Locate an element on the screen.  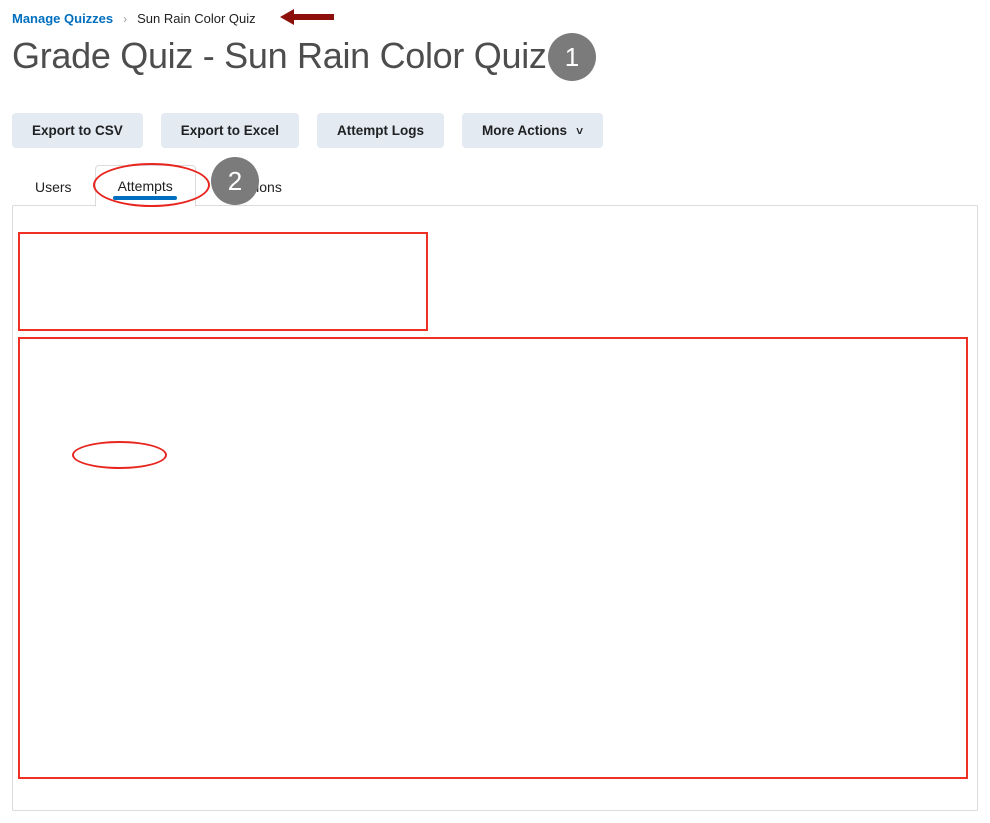
breadcrumb-link-manage-quizzes: Manage Quizzes is located at coordinates (62, 18).